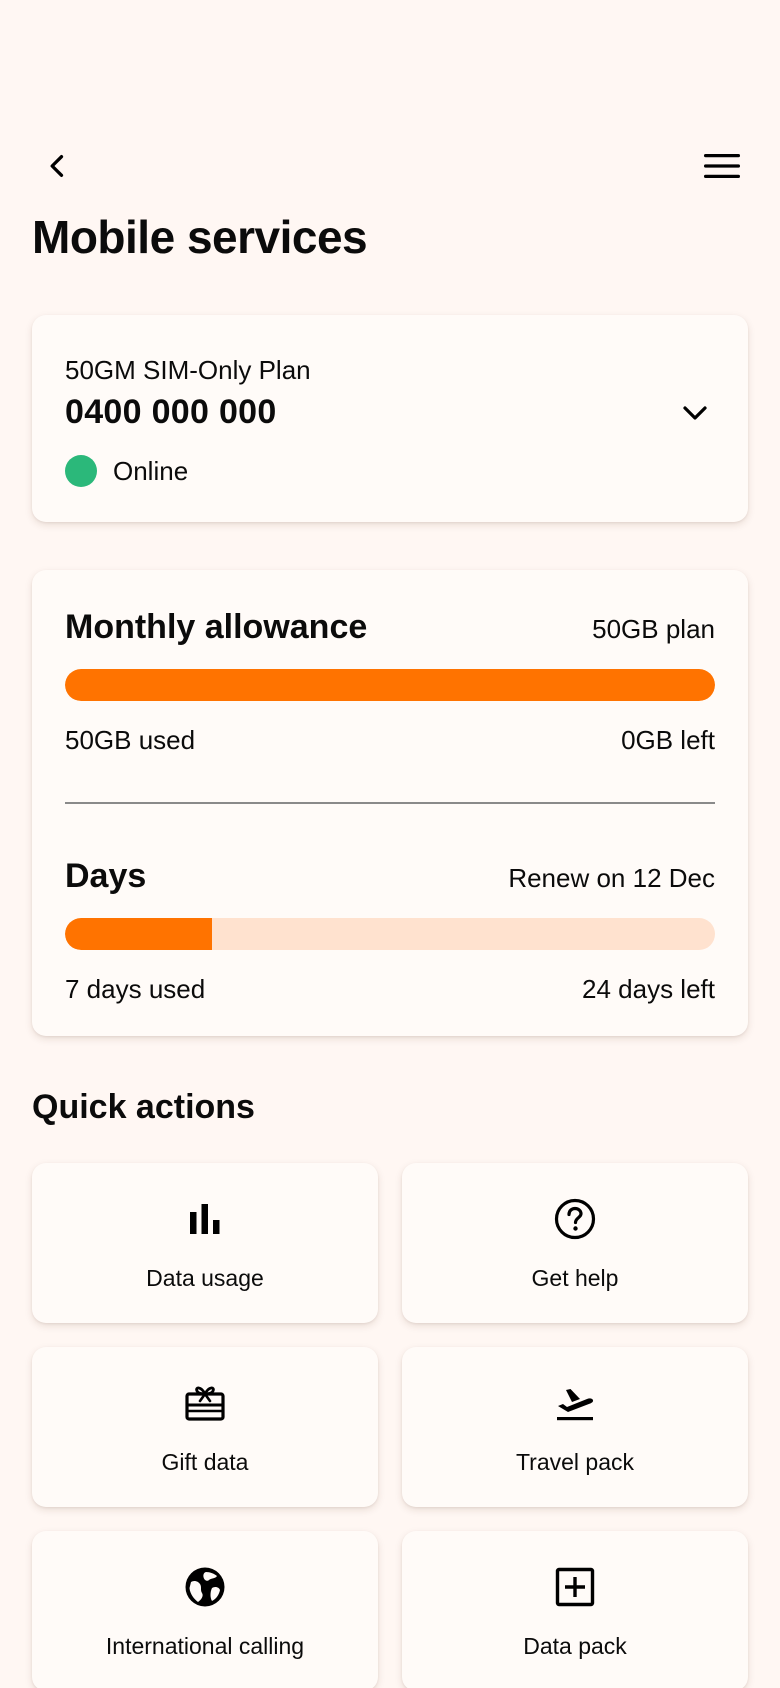 Image resolution: width=780 pixels, height=1688 pixels. What do you see at coordinates (205, 1278) in the screenshot?
I see `action-label: Data usage` at bounding box center [205, 1278].